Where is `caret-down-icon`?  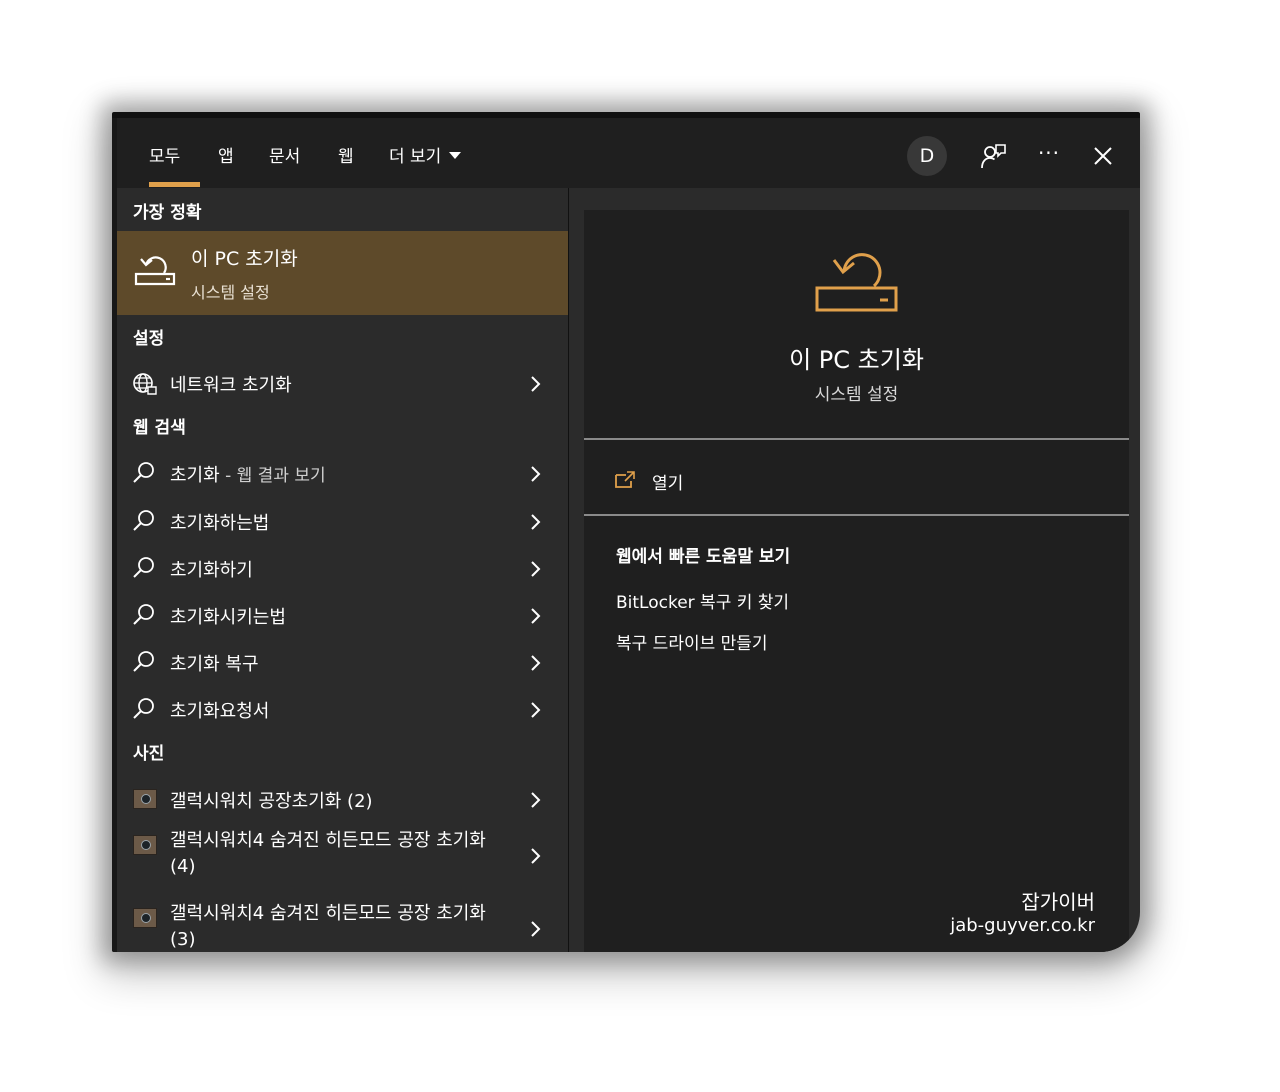 caret-down-icon is located at coordinates (455, 155).